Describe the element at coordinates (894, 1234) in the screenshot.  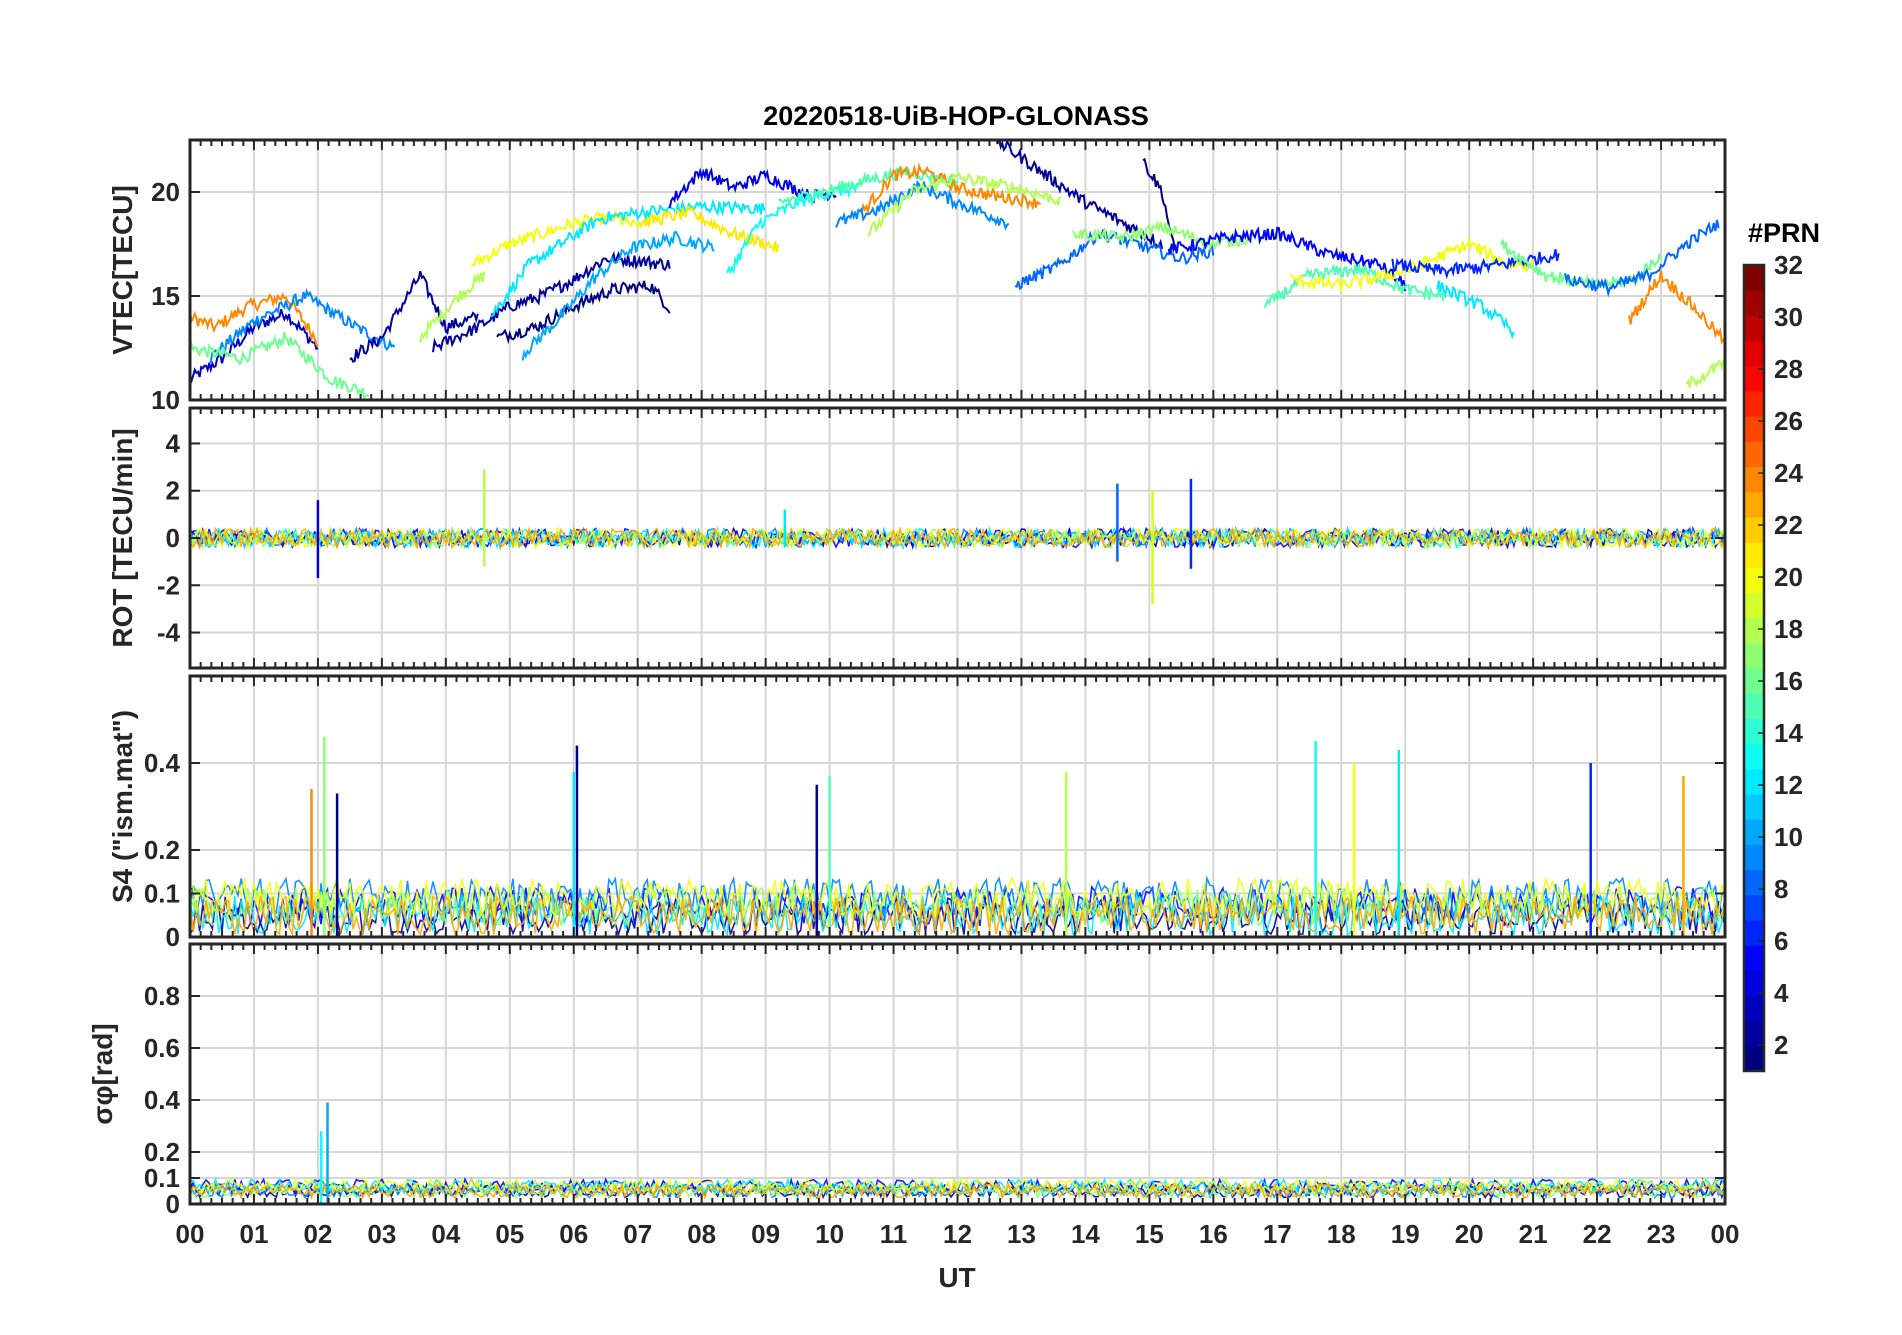
I see `x-tick-label: 11` at that location.